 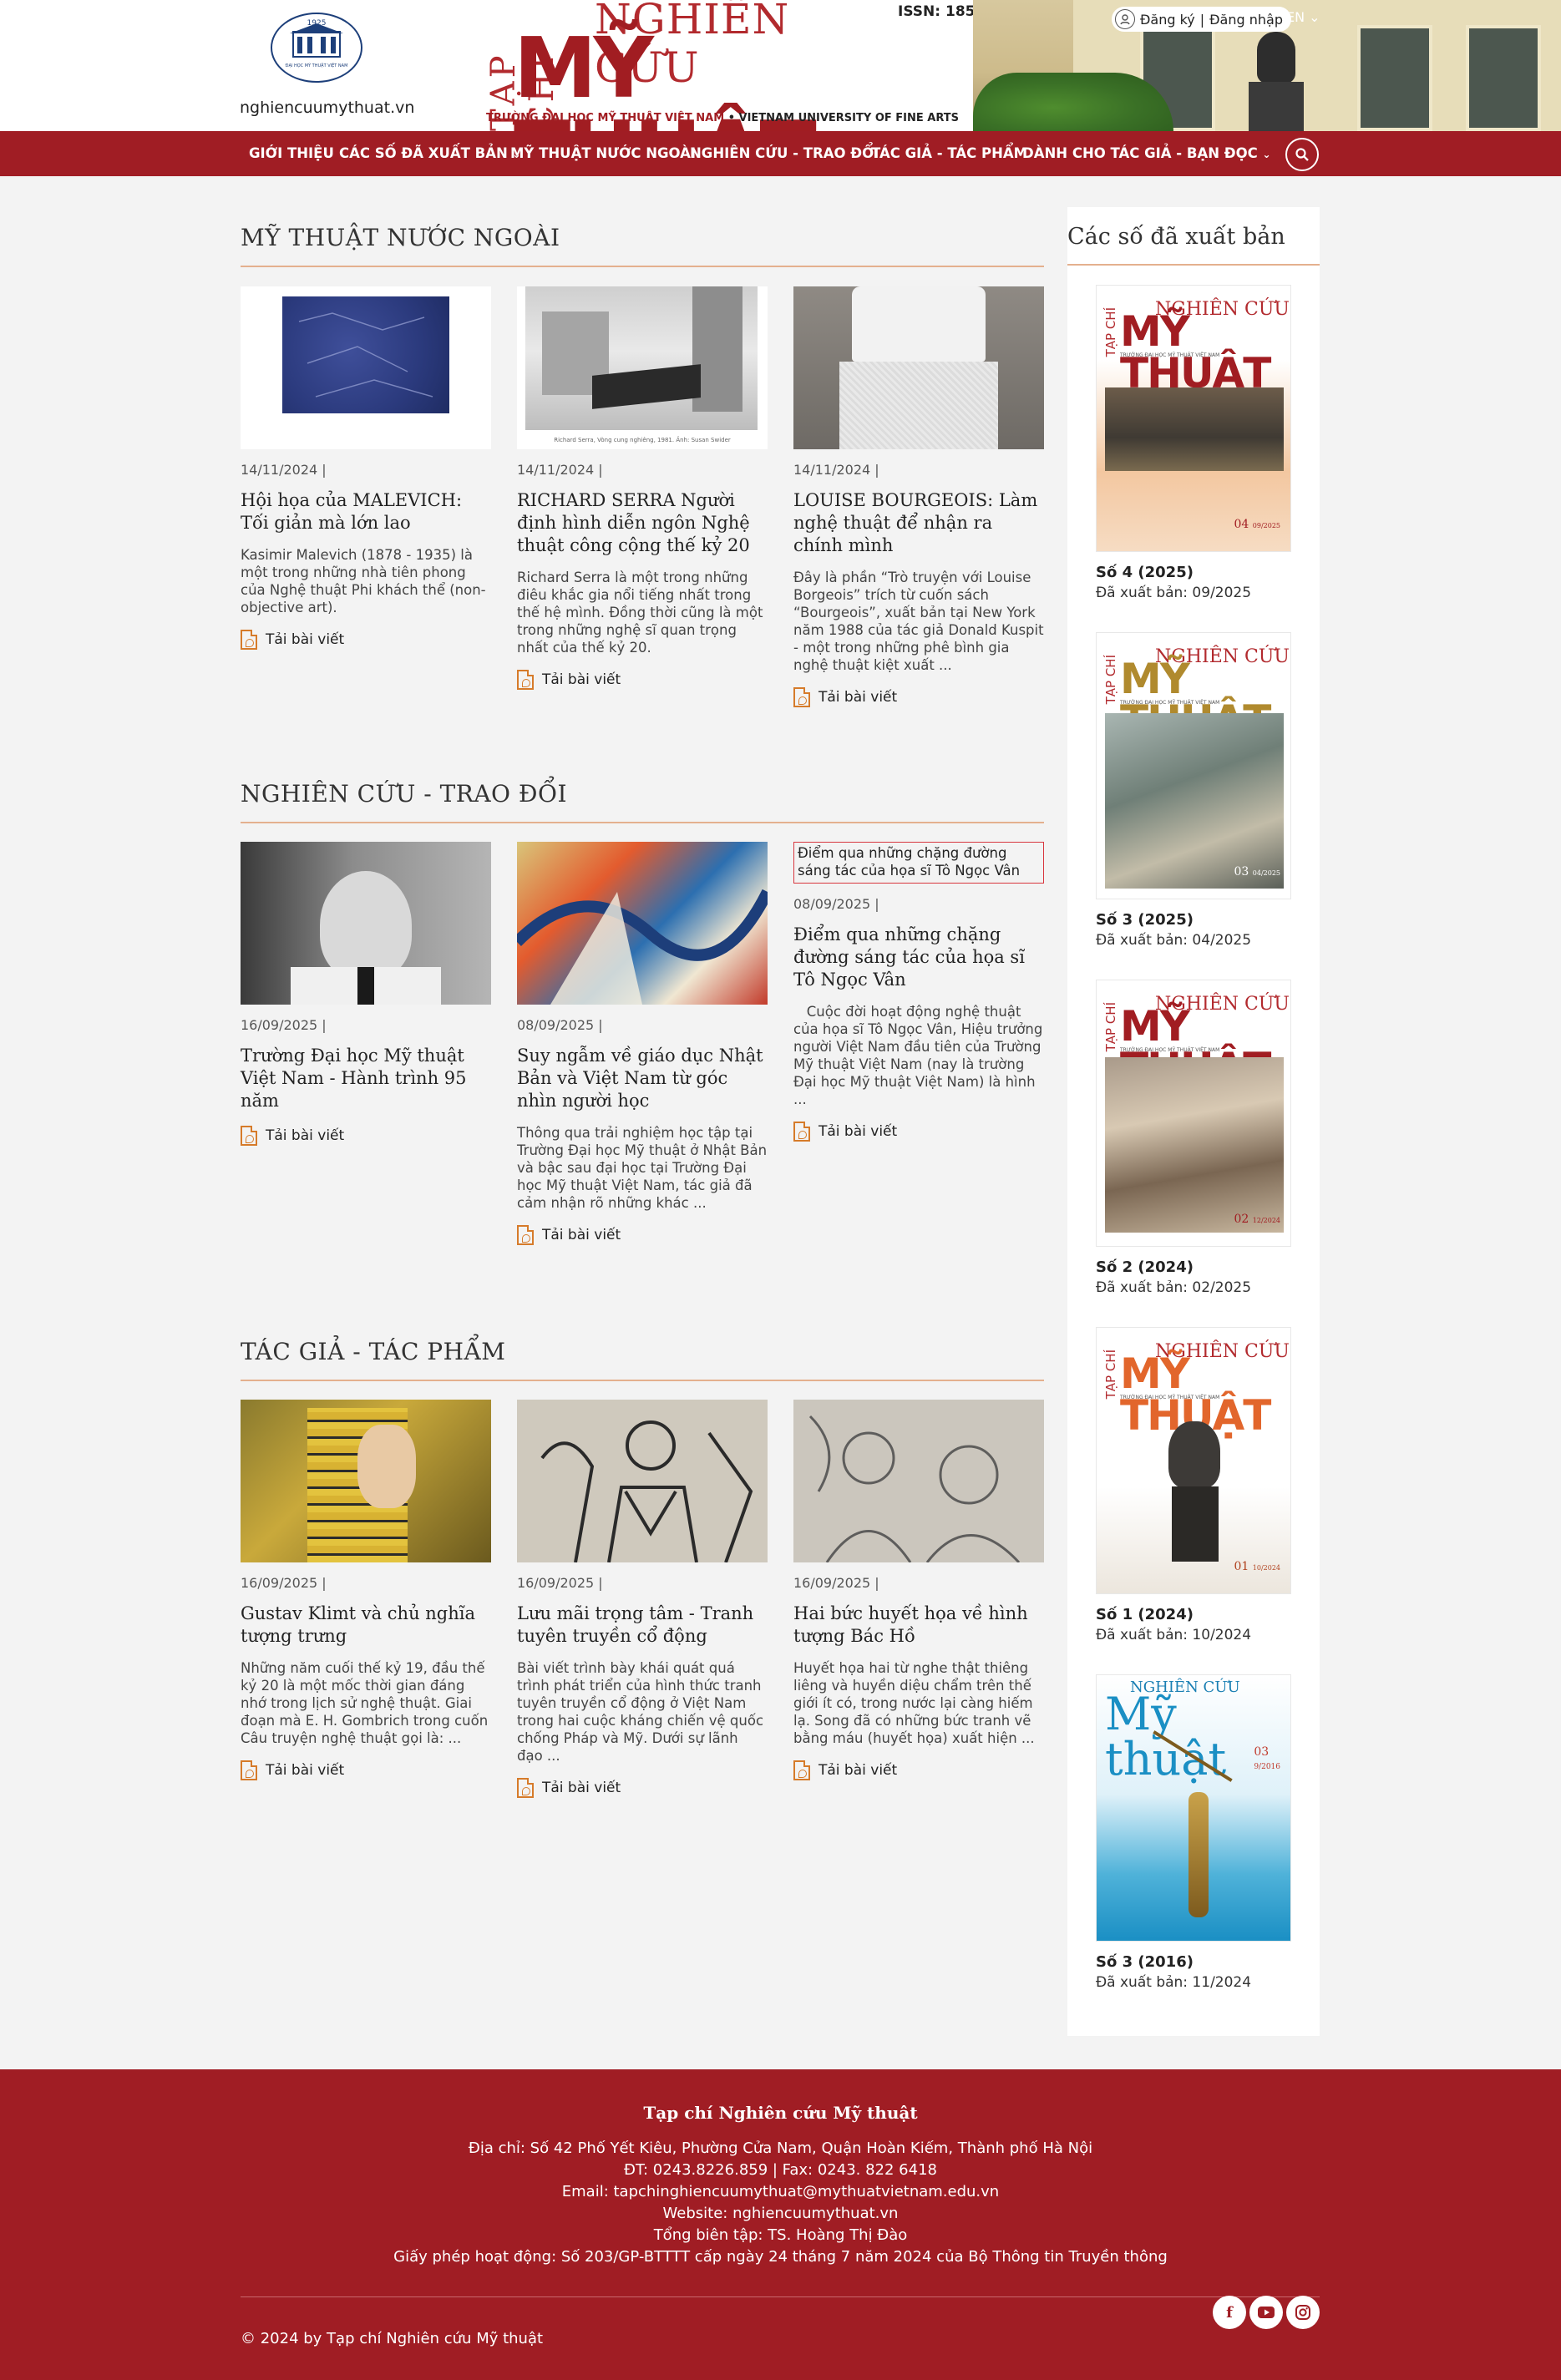 What do you see at coordinates (317, 65) in the screenshot?
I see `logo-caption: ĐẠI HỌC MỸ THUẬT VIỆT NAM` at bounding box center [317, 65].